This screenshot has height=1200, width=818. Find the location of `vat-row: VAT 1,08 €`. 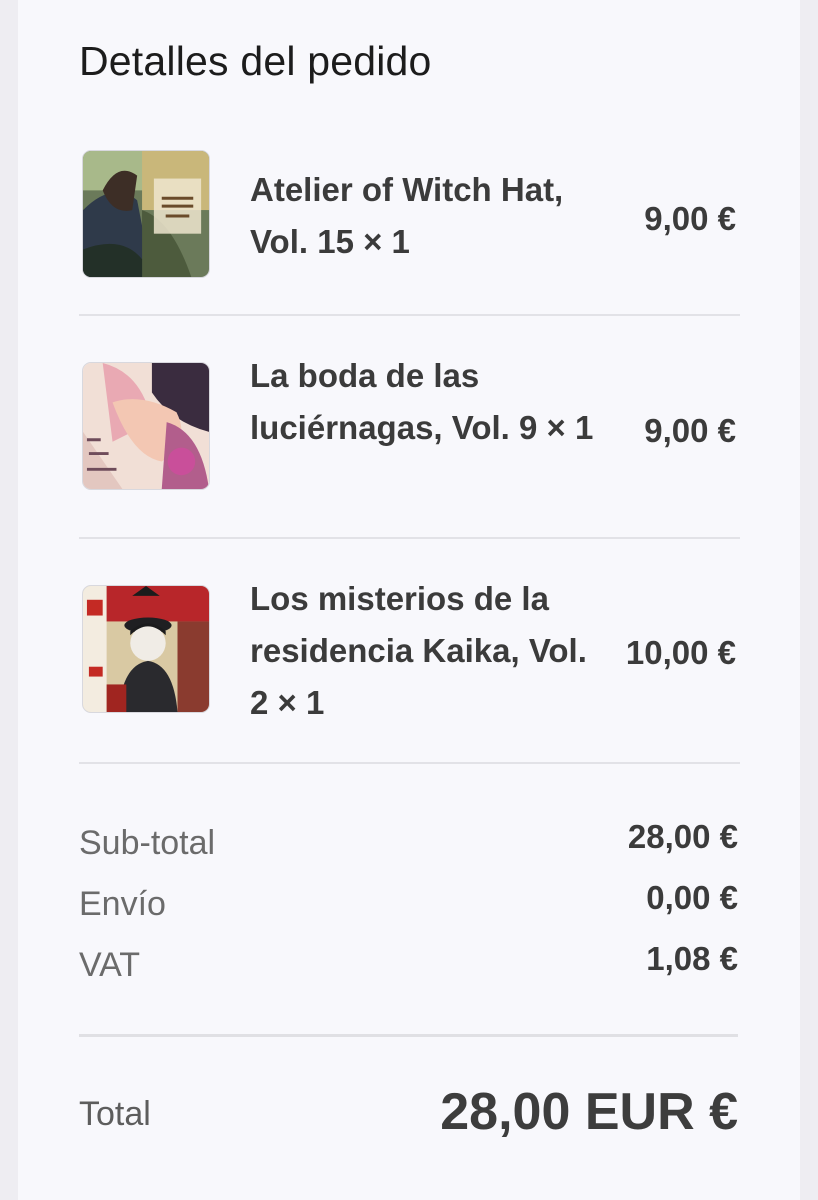

vat-row: VAT 1,08 € is located at coordinates (408, 965).